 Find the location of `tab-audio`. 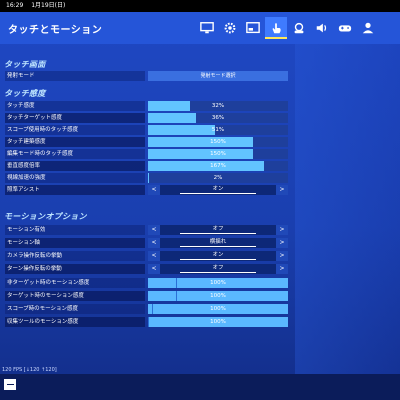

tab-audio is located at coordinates (322, 28).